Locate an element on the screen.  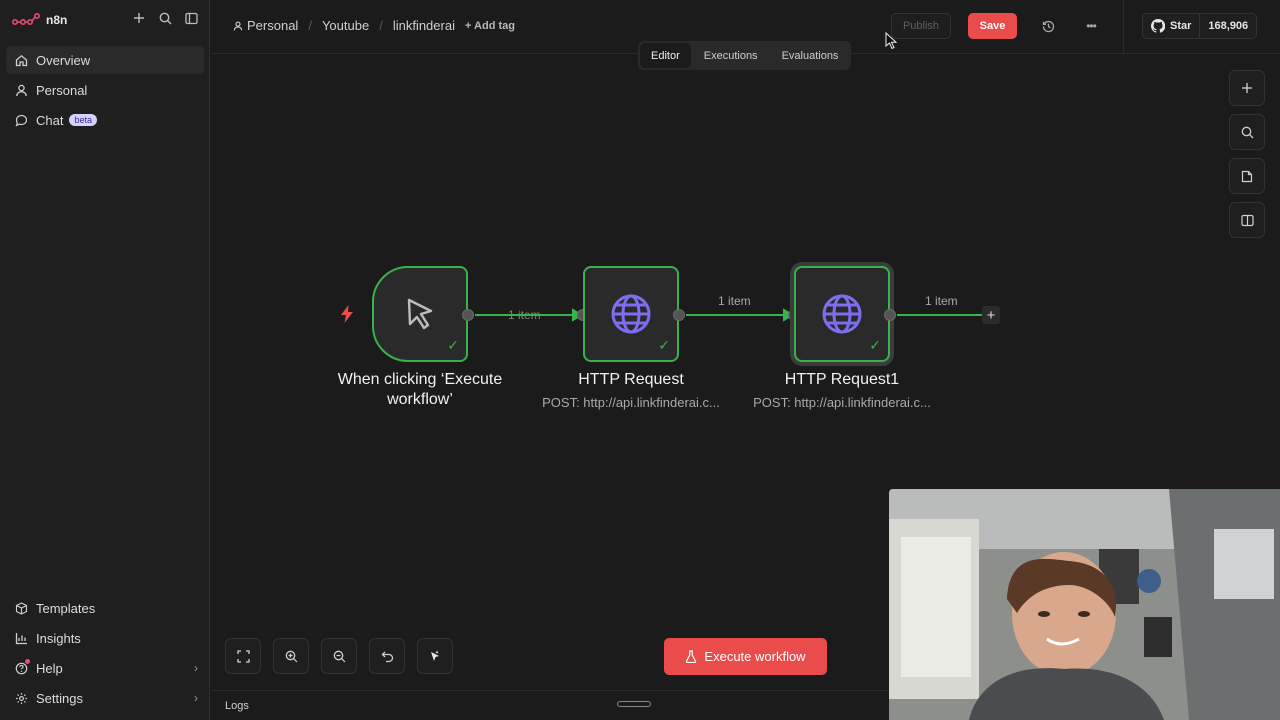
add-tag-button: + Add tag is located at coordinates (490, 26).